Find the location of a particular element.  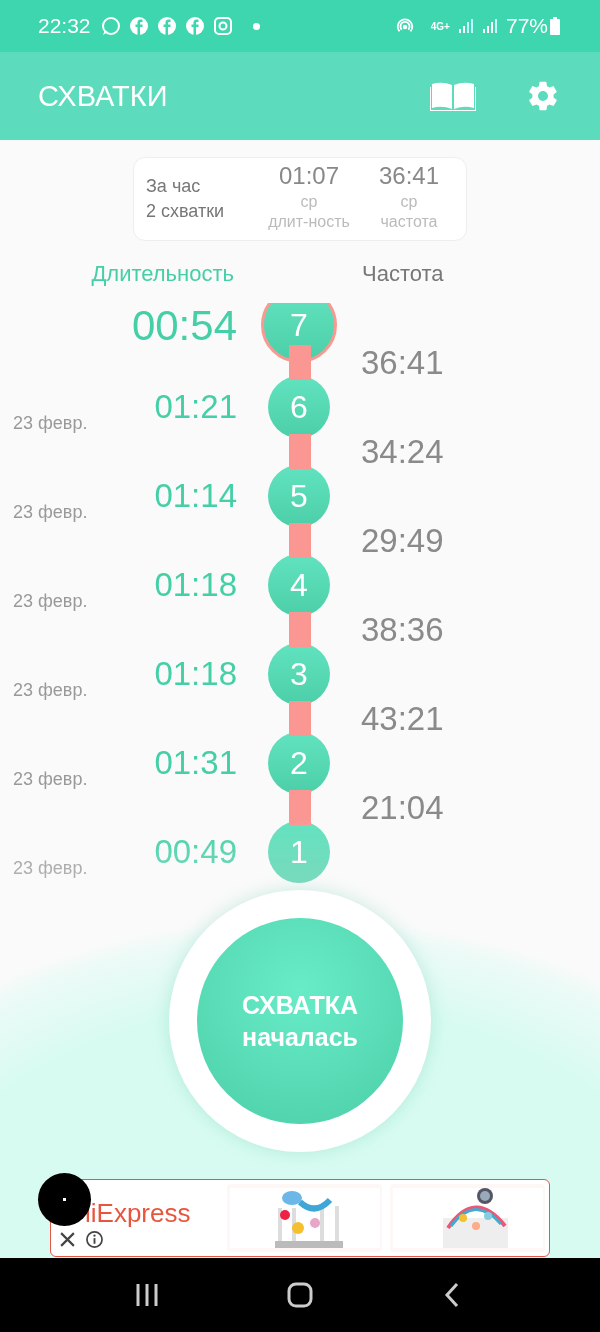

contraction-number: 6 is located at coordinates (299, 407).